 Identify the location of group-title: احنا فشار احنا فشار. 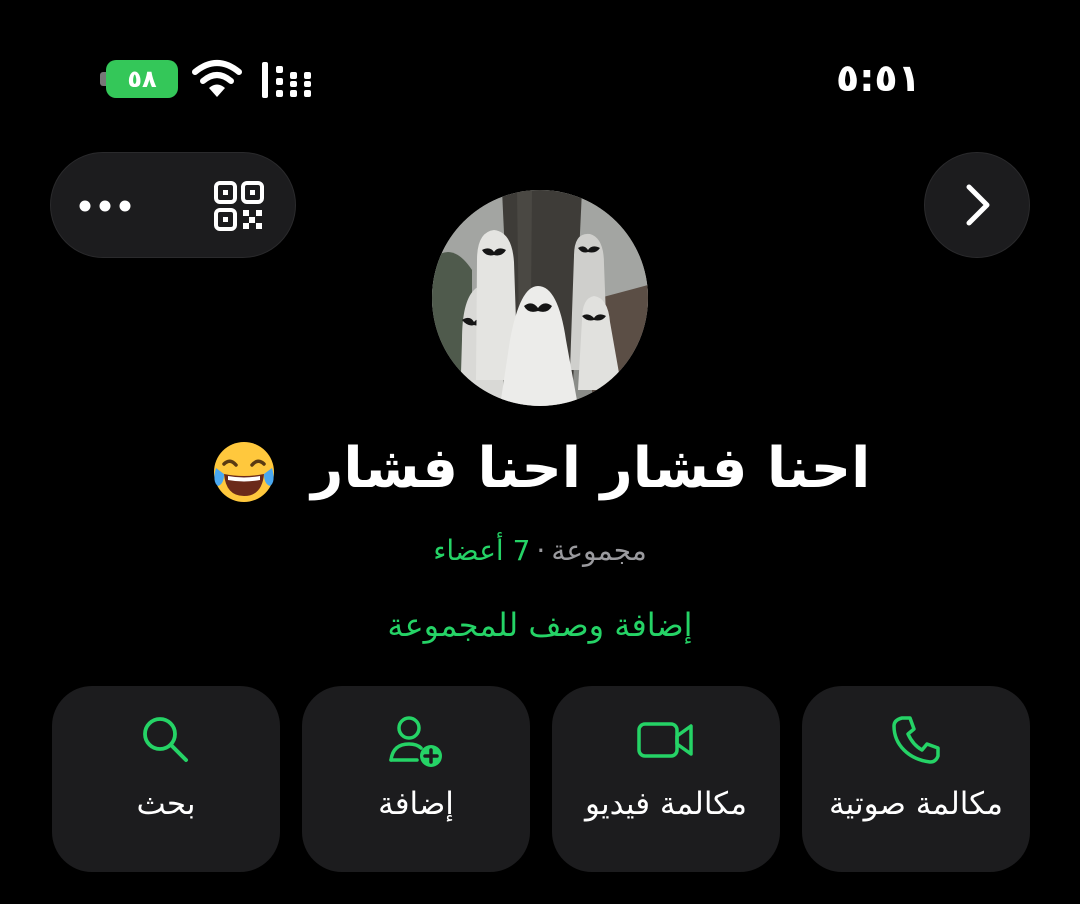
(540, 471).